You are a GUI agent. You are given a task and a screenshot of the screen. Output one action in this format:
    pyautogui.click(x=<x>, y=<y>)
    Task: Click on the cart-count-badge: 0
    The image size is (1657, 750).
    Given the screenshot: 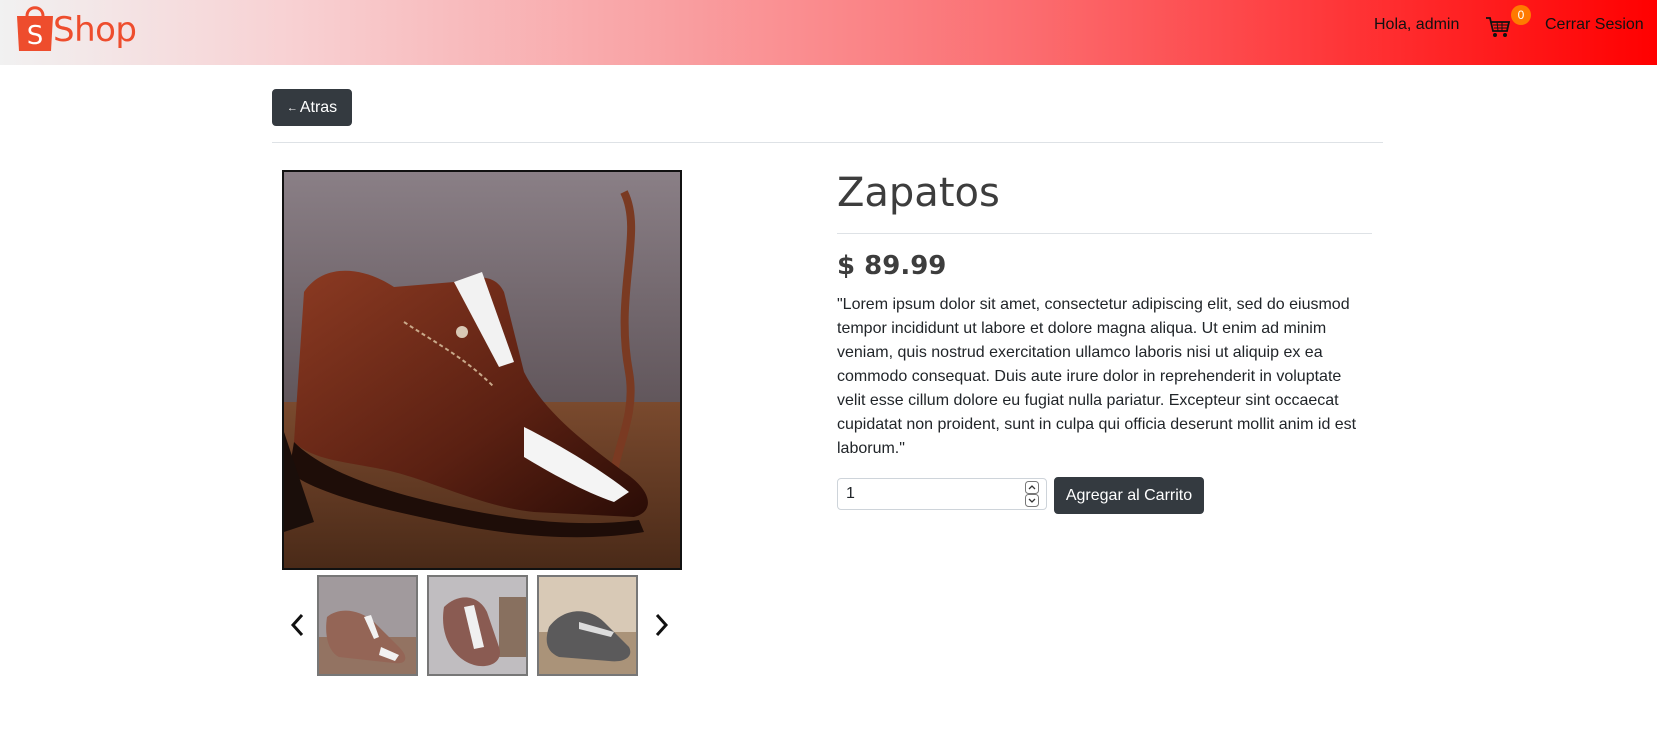 What is the action you would take?
    pyautogui.click(x=1521, y=15)
    